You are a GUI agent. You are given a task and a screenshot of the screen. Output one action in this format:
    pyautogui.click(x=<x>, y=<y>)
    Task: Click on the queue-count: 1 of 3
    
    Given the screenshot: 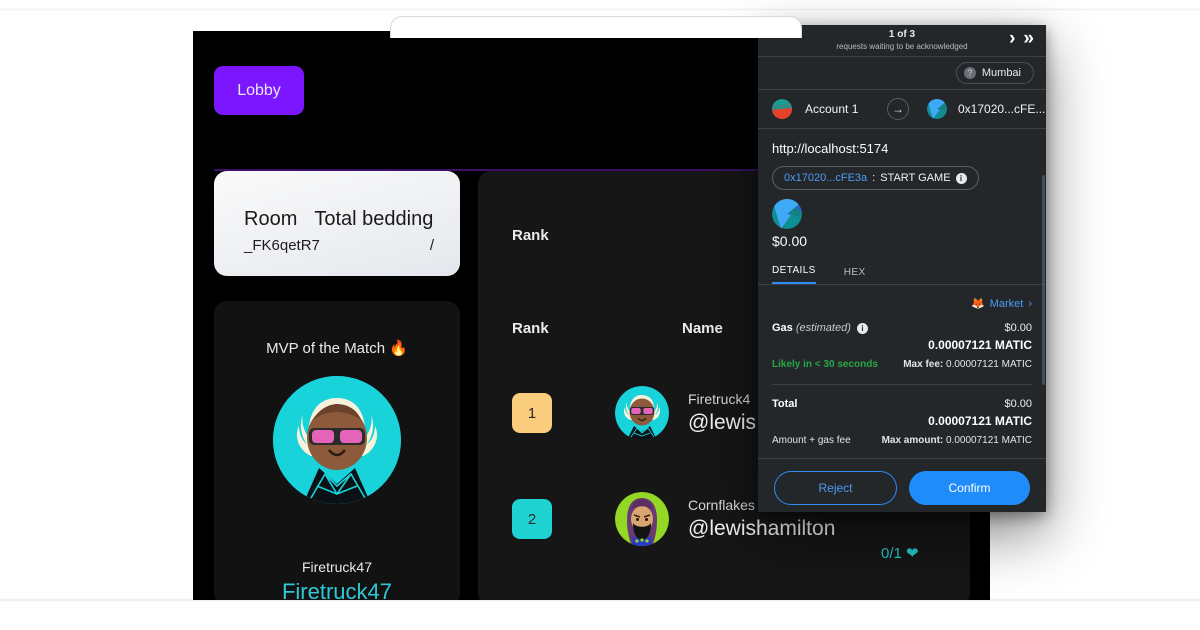 What is the action you would take?
    pyautogui.click(x=902, y=35)
    